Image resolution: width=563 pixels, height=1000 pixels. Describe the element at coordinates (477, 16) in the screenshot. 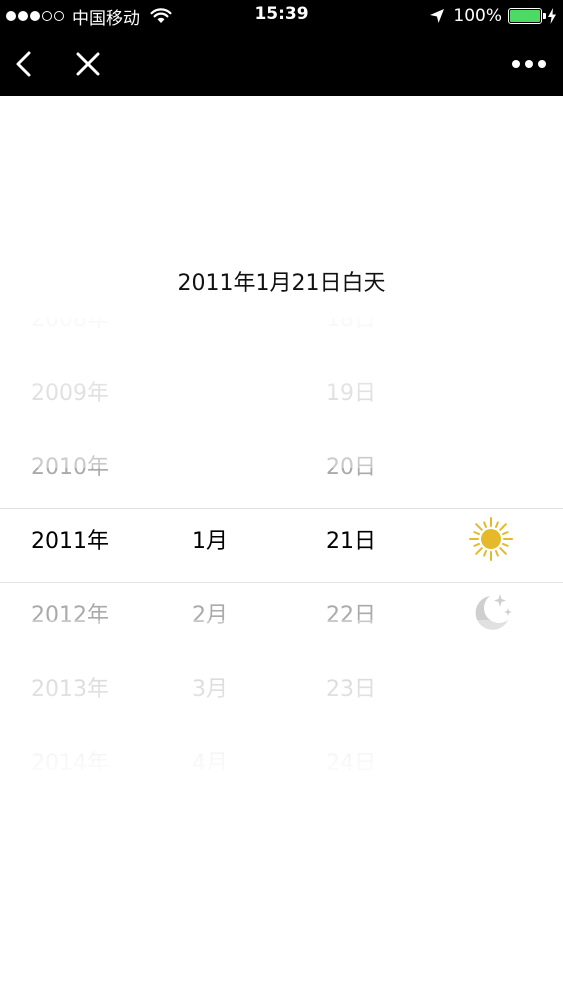

I see `battery-percentage: 100%` at that location.